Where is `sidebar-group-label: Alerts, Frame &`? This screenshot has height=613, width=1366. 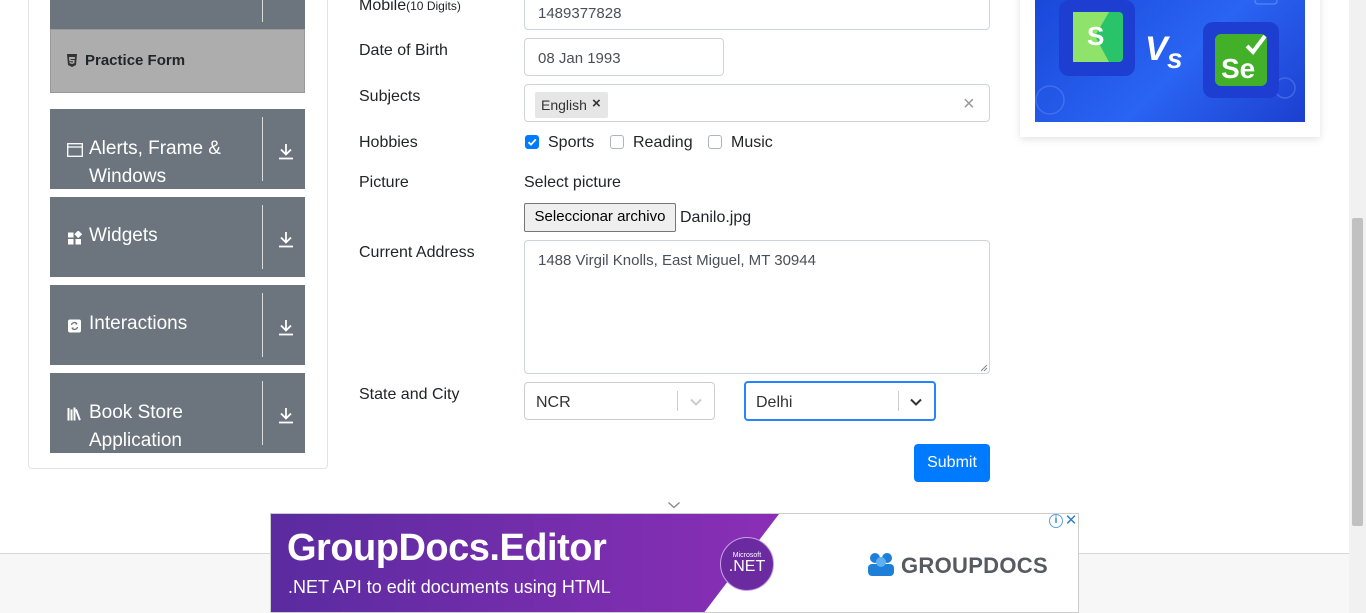
sidebar-group-label: Alerts, Frame & is located at coordinates (155, 148).